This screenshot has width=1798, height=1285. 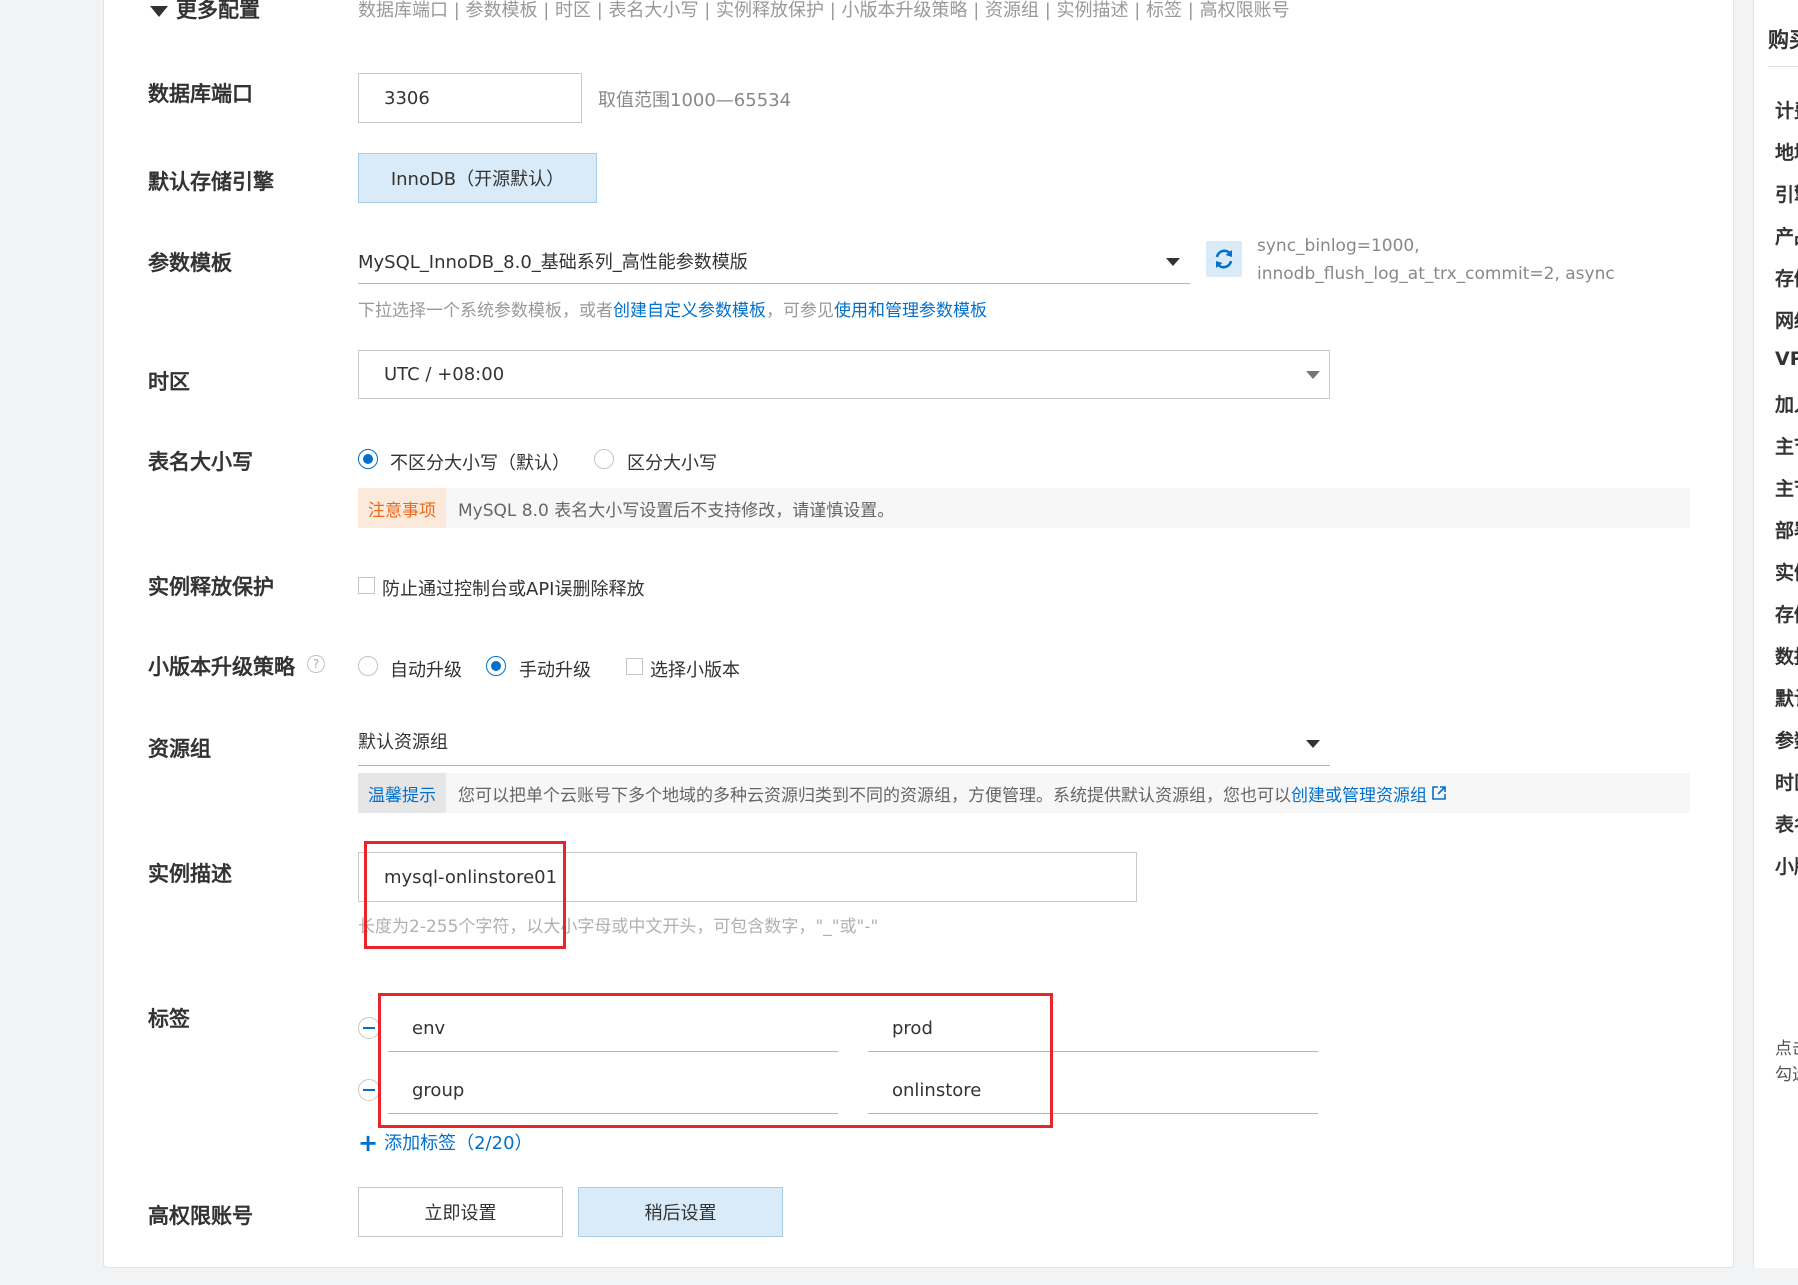 I want to click on summary-item: 参数, so click(x=1786, y=741).